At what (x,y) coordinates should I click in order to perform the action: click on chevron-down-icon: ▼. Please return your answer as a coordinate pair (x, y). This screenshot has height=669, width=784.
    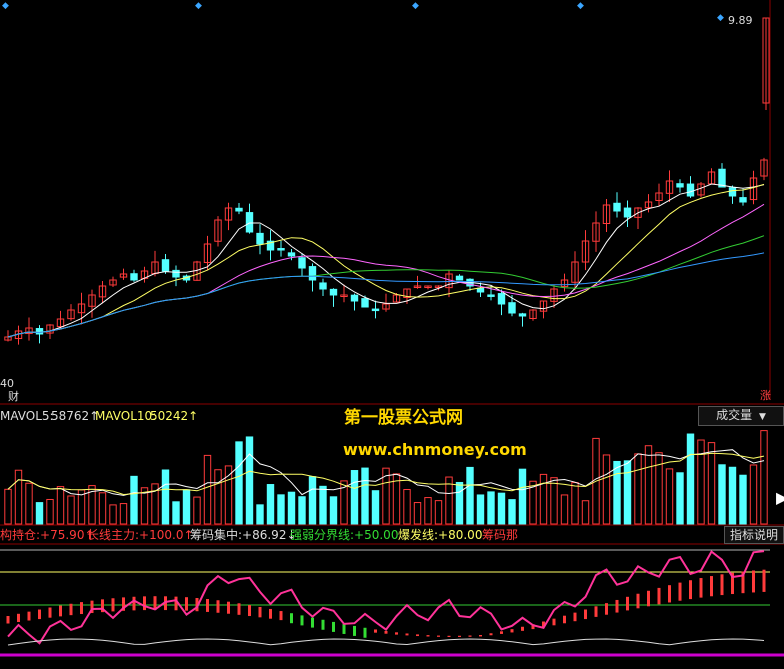
    Looking at the image, I should click on (762, 417).